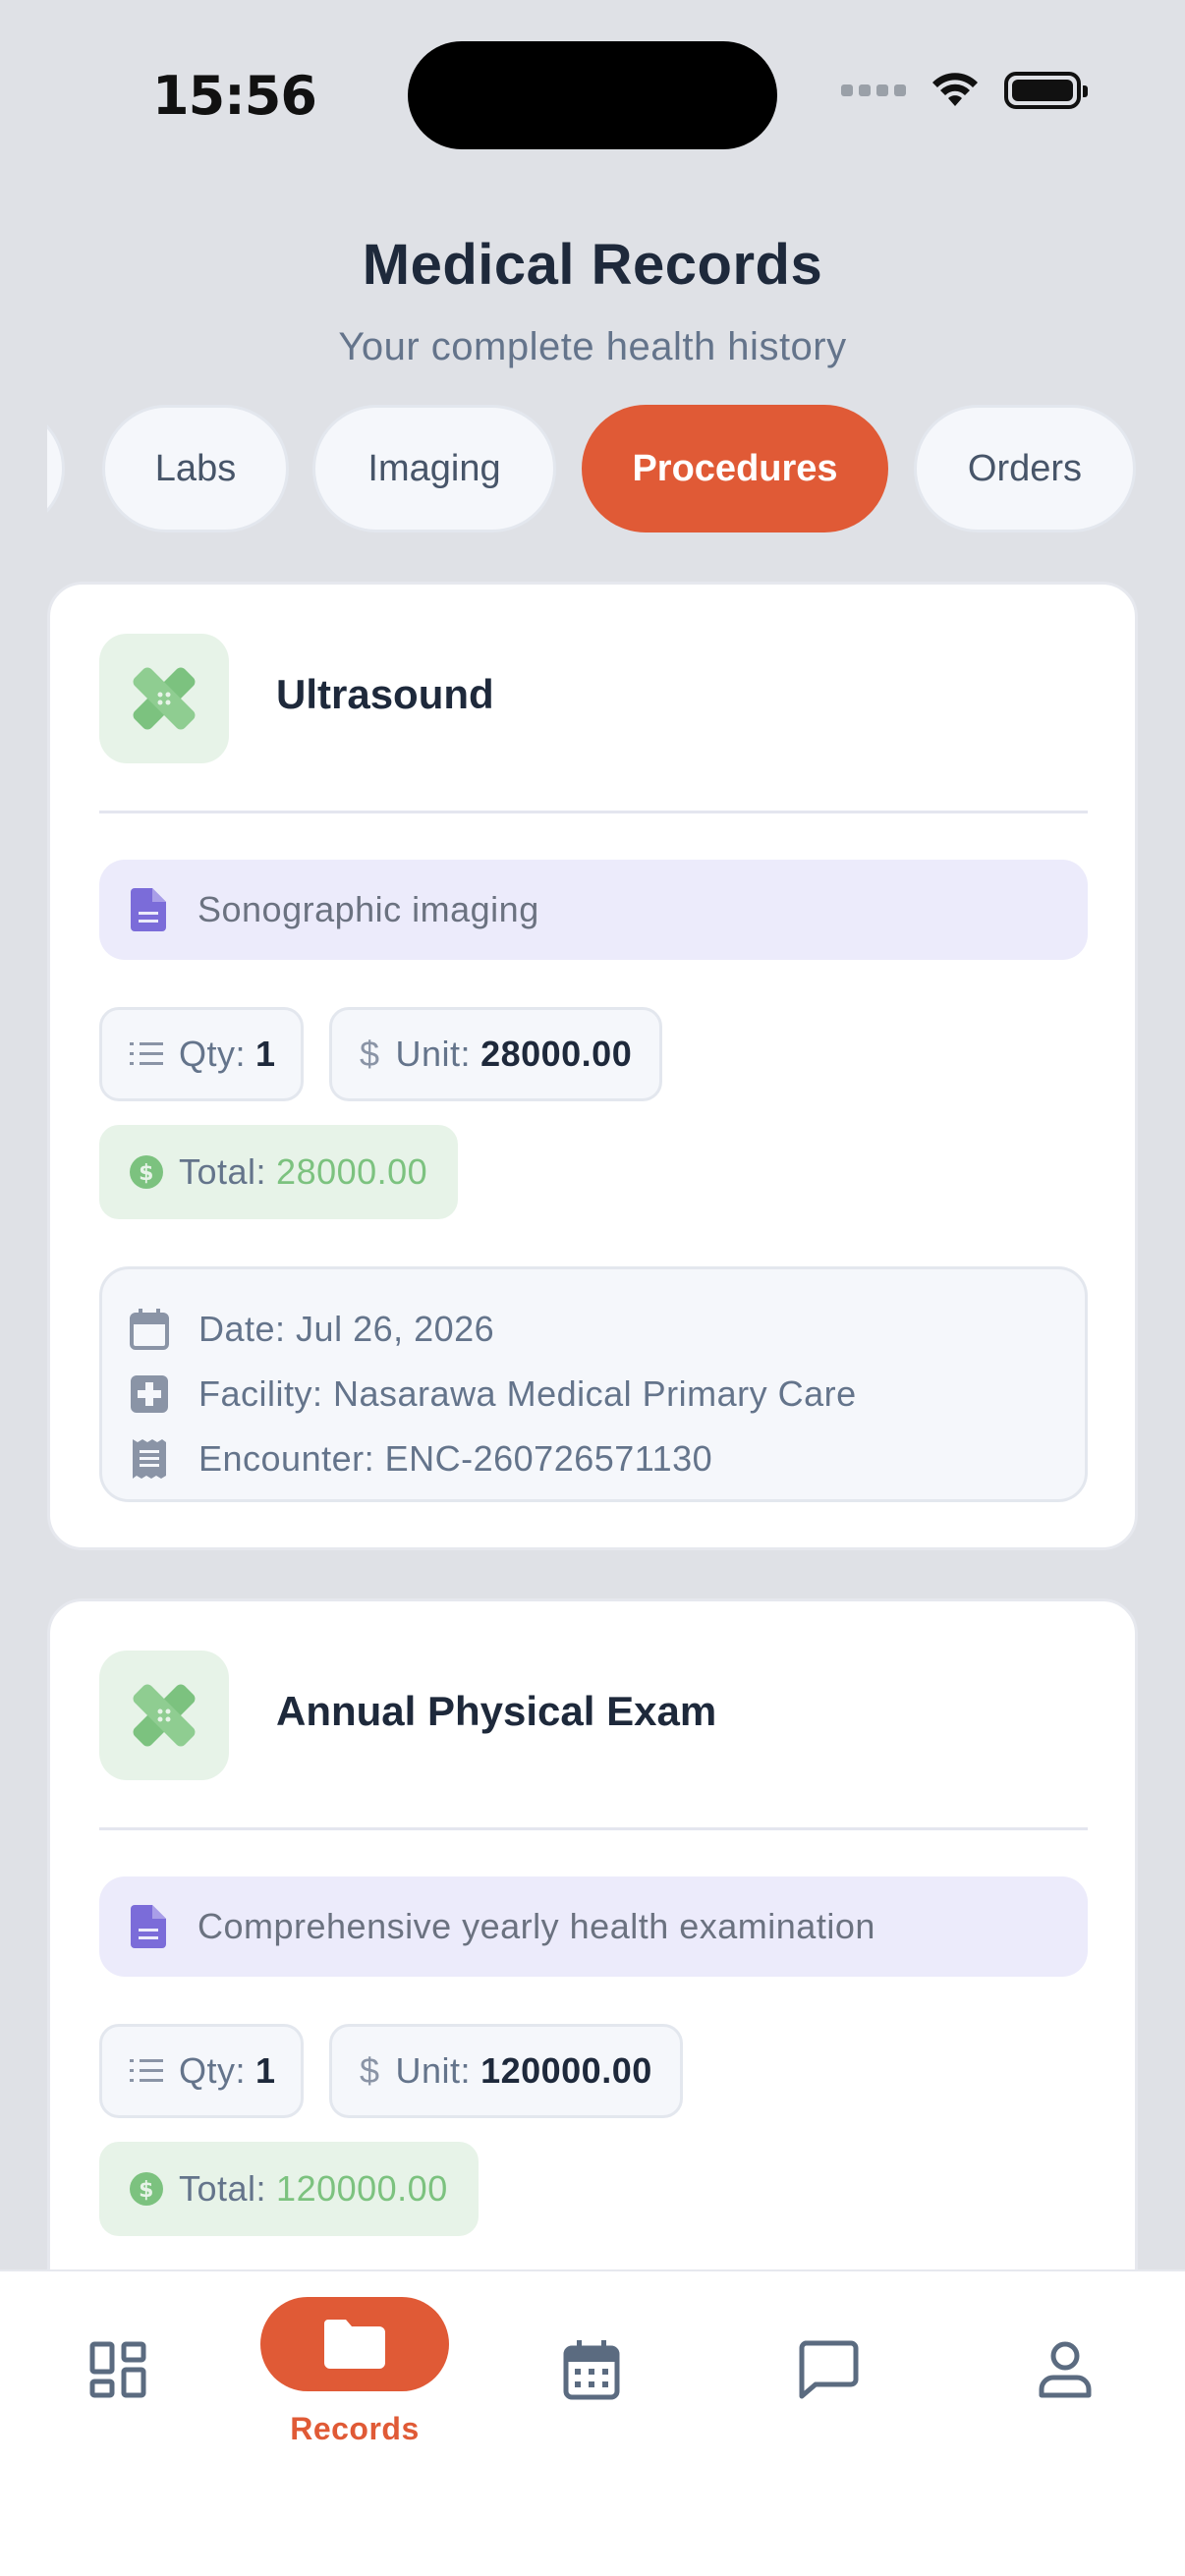 This screenshot has height=2576, width=1185. Describe the element at coordinates (355, 2428) in the screenshot. I see `nav-records-label: Records` at that location.